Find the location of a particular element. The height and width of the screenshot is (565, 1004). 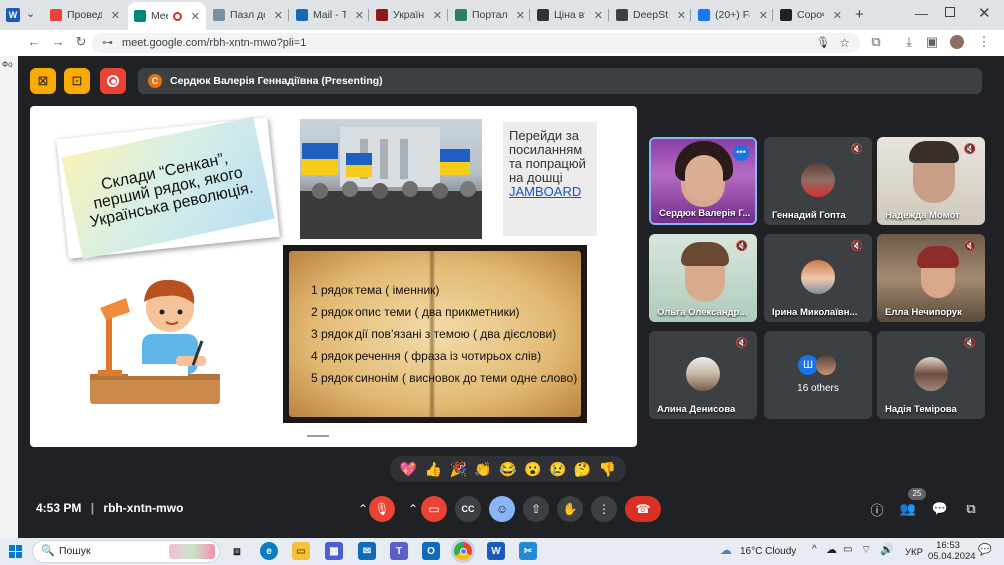

reaction-joy: 😂 is located at coordinates (507, 469).